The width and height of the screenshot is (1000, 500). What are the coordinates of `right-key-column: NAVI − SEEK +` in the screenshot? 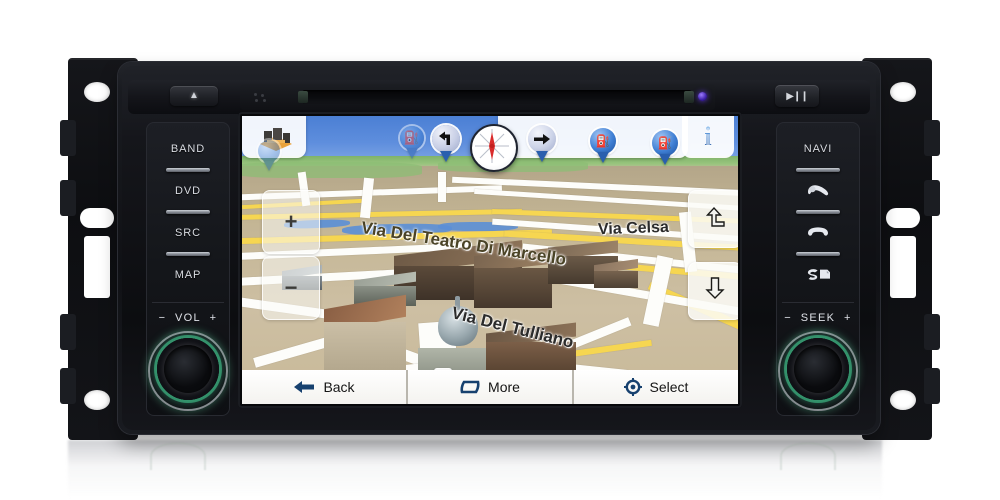 It's located at (818, 269).